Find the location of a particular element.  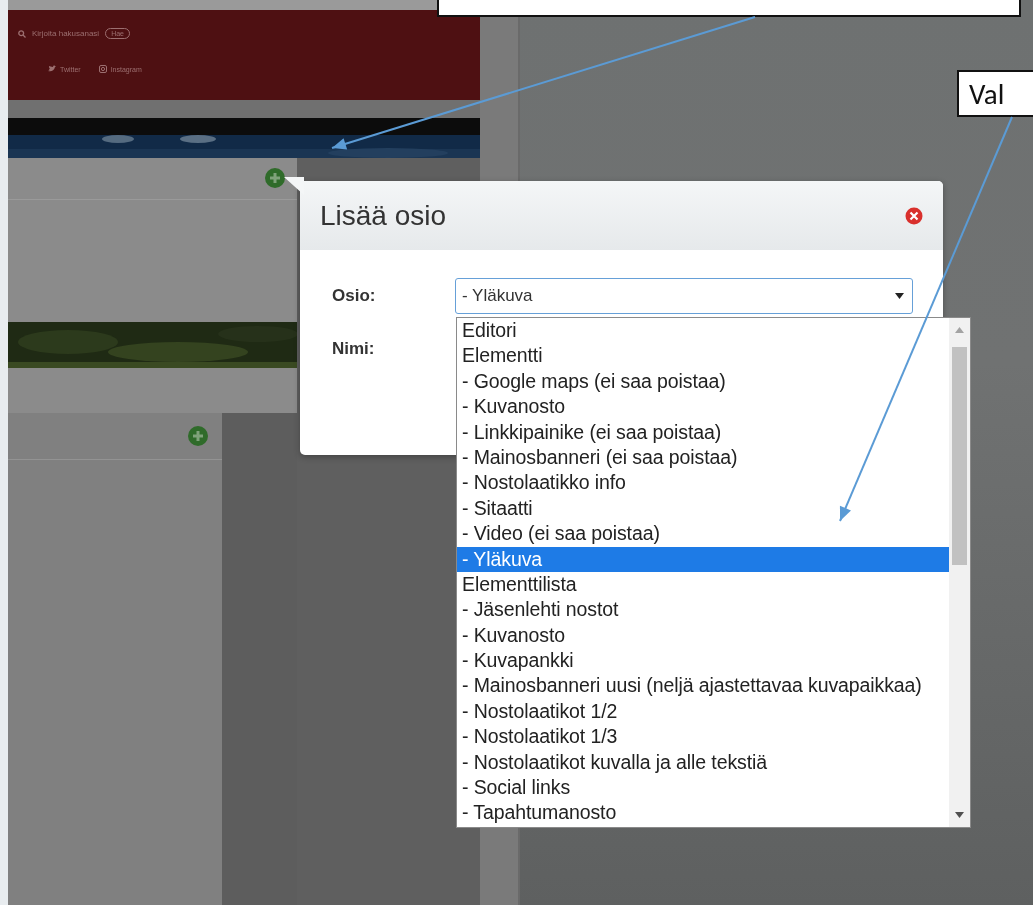

dropdown-option: - Sitaatti is located at coordinates (703, 508).